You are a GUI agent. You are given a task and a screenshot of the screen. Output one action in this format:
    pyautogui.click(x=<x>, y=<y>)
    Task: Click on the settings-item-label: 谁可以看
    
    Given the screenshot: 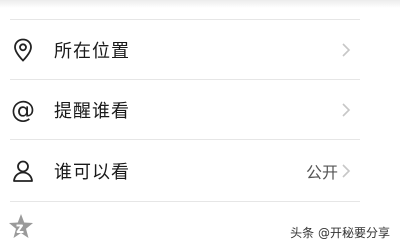 What is the action you would take?
    pyautogui.click(x=92, y=172)
    